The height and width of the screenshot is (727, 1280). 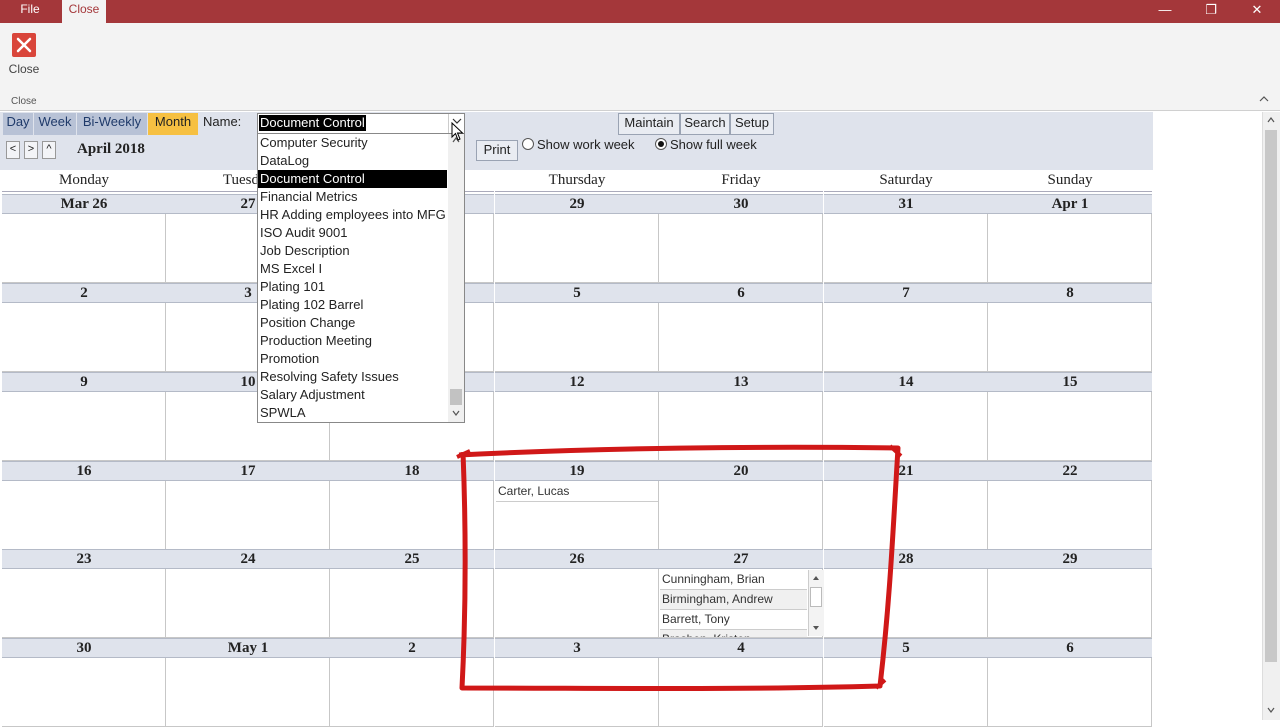 What do you see at coordinates (352, 413) in the screenshot?
I see `dropdown-item: SPWLA` at bounding box center [352, 413].